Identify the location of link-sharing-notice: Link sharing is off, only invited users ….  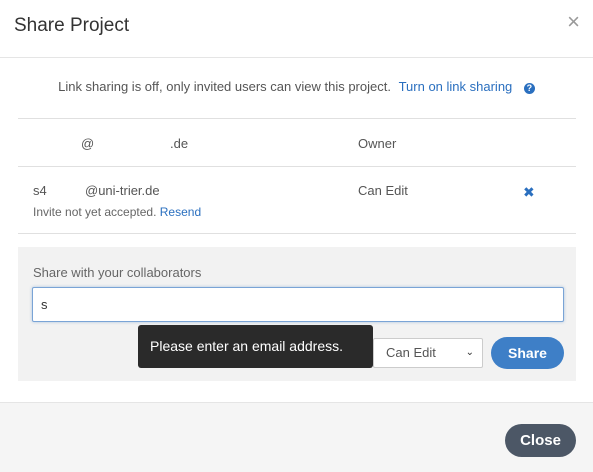
(296, 86).